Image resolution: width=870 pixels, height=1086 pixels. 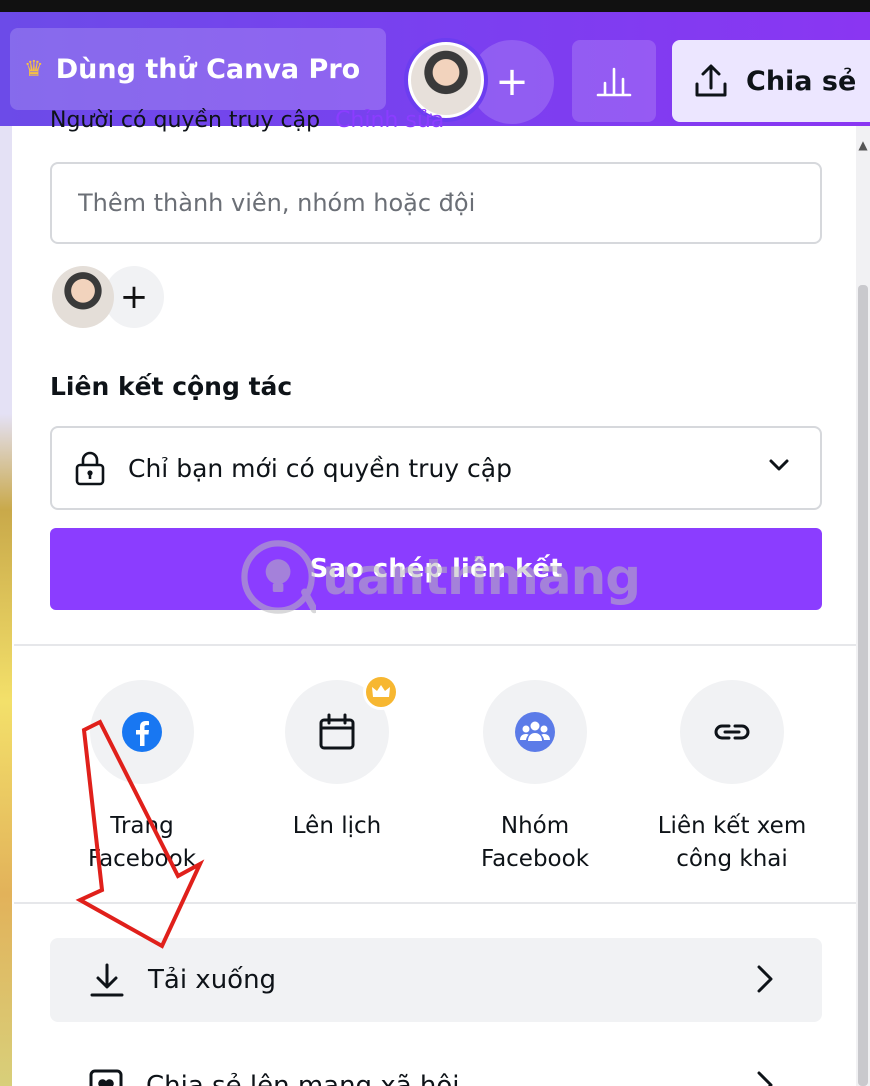 I want to click on access-level-select: Chỉ bạn mới có quyền truy cập, so click(x=436, y=468).